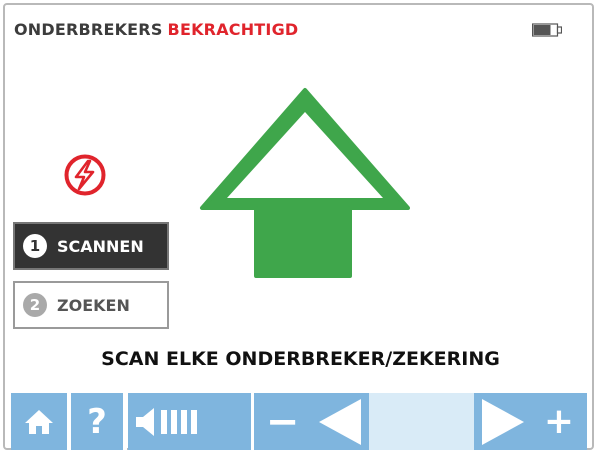 The image size is (601, 457). I want to click on help-button: ?, so click(97, 421).